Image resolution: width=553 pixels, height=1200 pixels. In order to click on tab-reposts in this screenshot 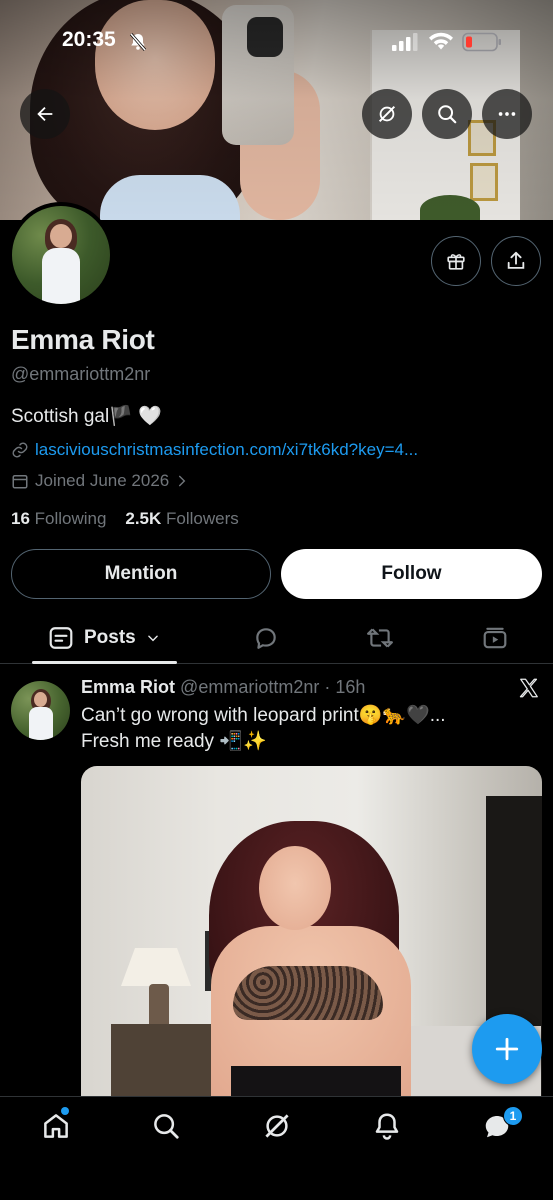, I will do `click(380, 638)`.